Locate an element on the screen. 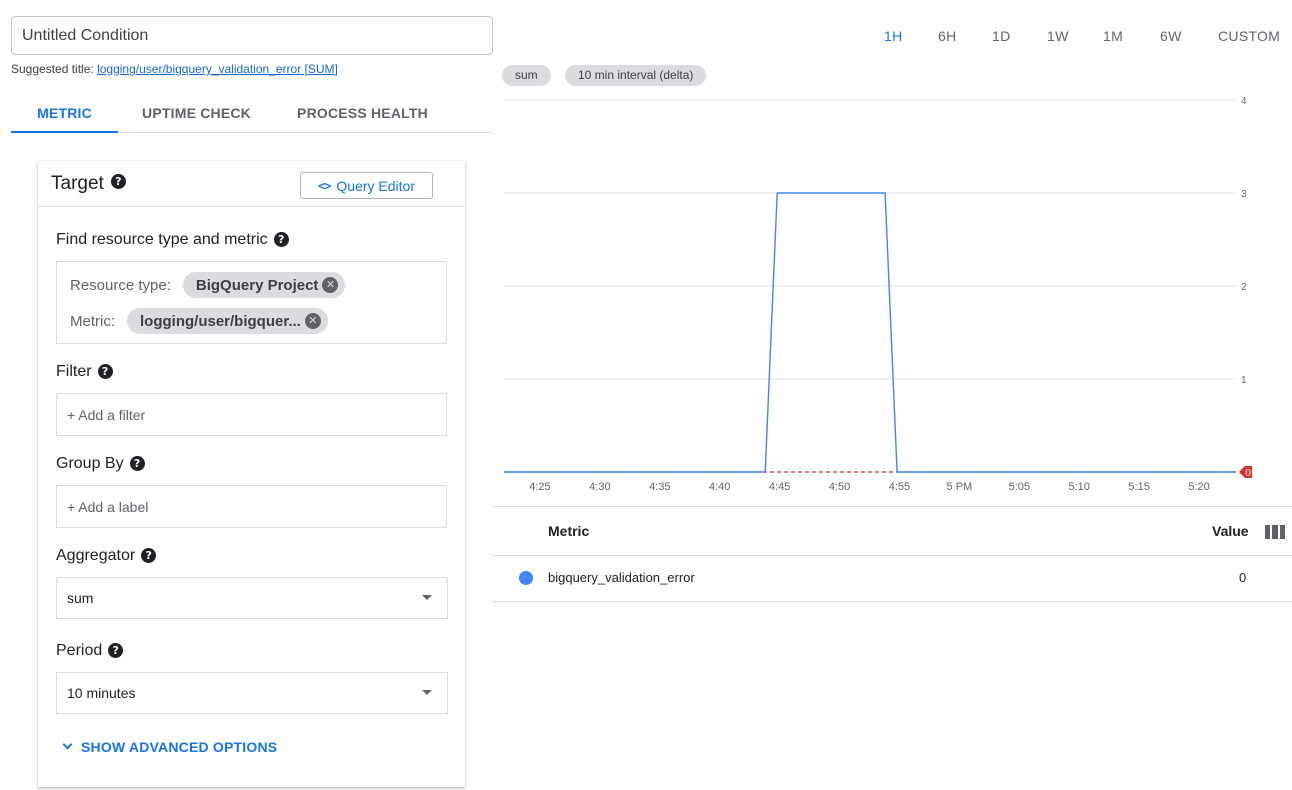 Image resolution: width=1292 pixels, height=790 pixels. remove-resource-type-icon: ✕ is located at coordinates (330, 285).